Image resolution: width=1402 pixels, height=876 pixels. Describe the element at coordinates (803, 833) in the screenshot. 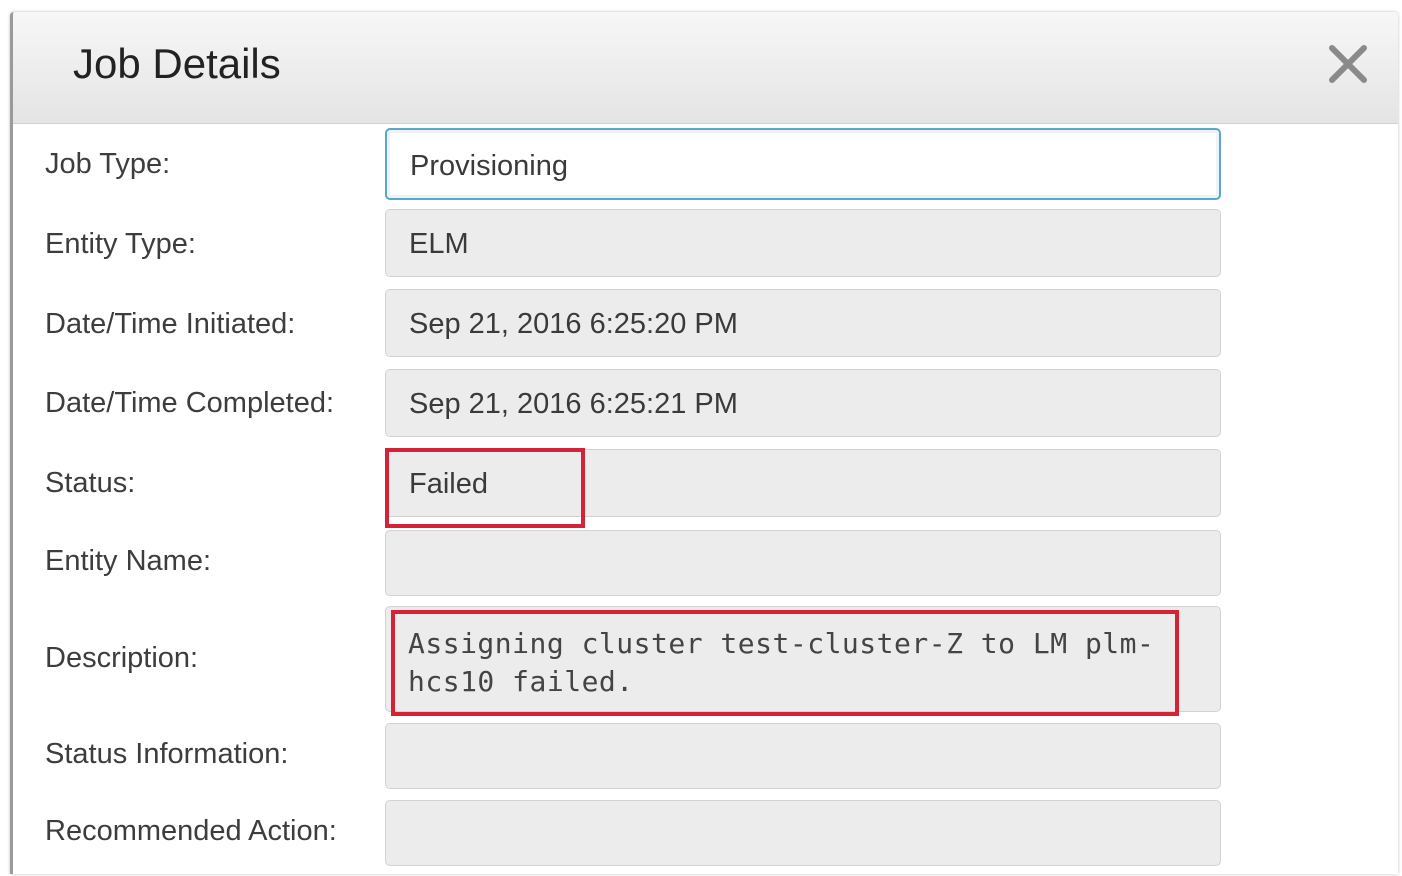

I see `recommended-action-field` at that location.